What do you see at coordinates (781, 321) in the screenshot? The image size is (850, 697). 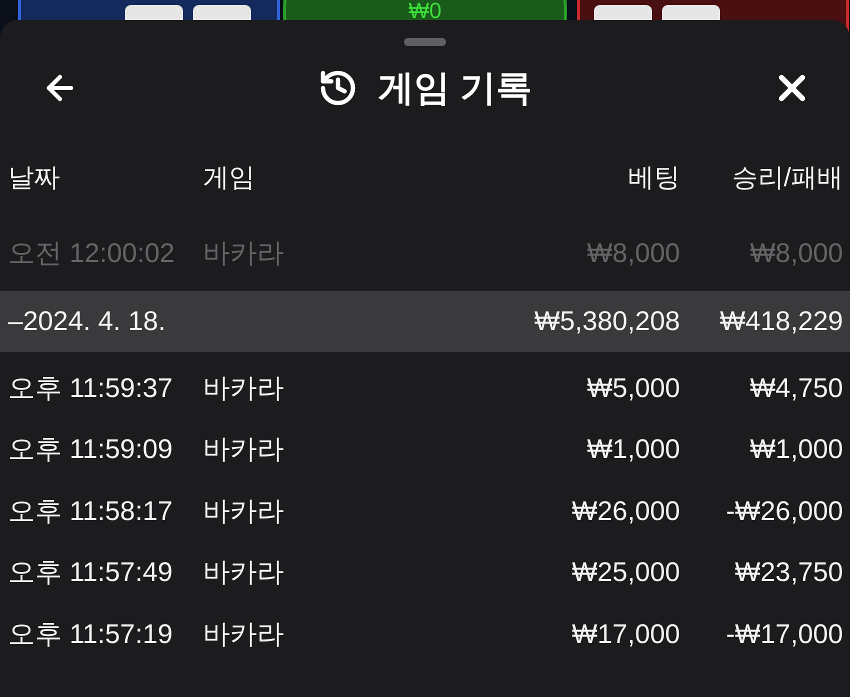 I see `result-total-cell: ₩418,229` at bounding box center [781, 321].